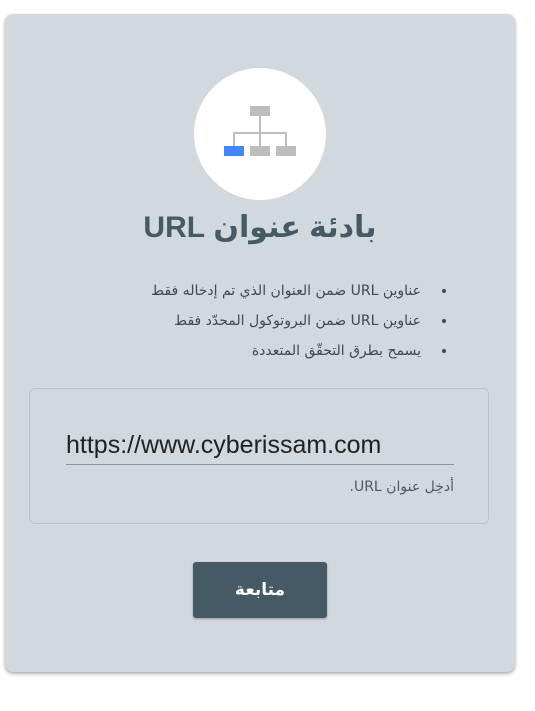 The image size is (535, 711). What do you see at coordinates (402, 487) in the screenshot?
I see `url-helper-text: أدخِل عنوان URL.` at bounding box center [402, 487].